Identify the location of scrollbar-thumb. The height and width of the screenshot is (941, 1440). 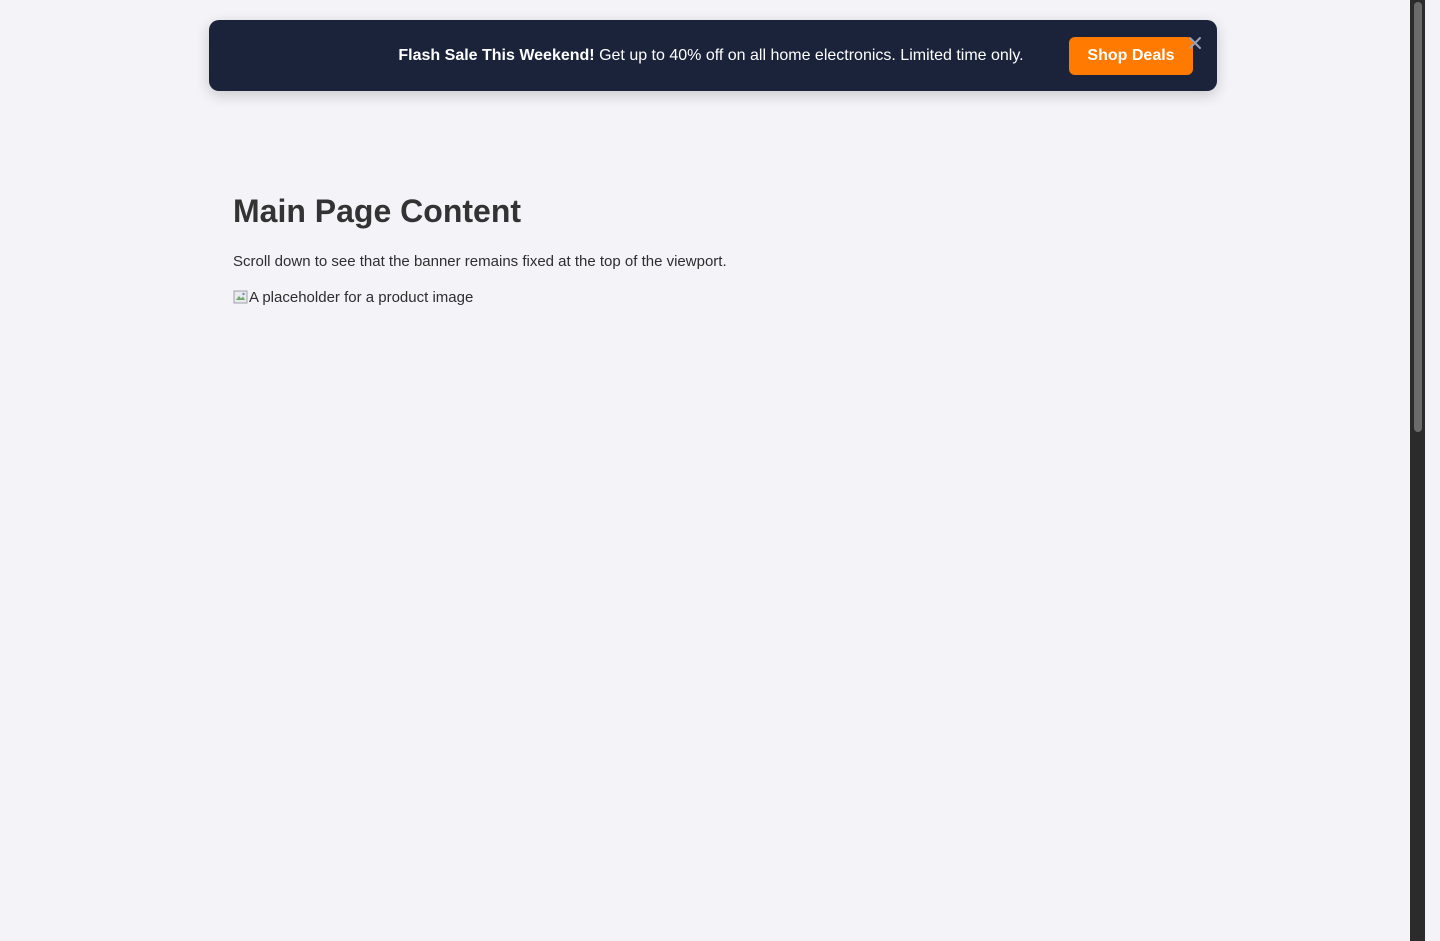
(1418, 217).